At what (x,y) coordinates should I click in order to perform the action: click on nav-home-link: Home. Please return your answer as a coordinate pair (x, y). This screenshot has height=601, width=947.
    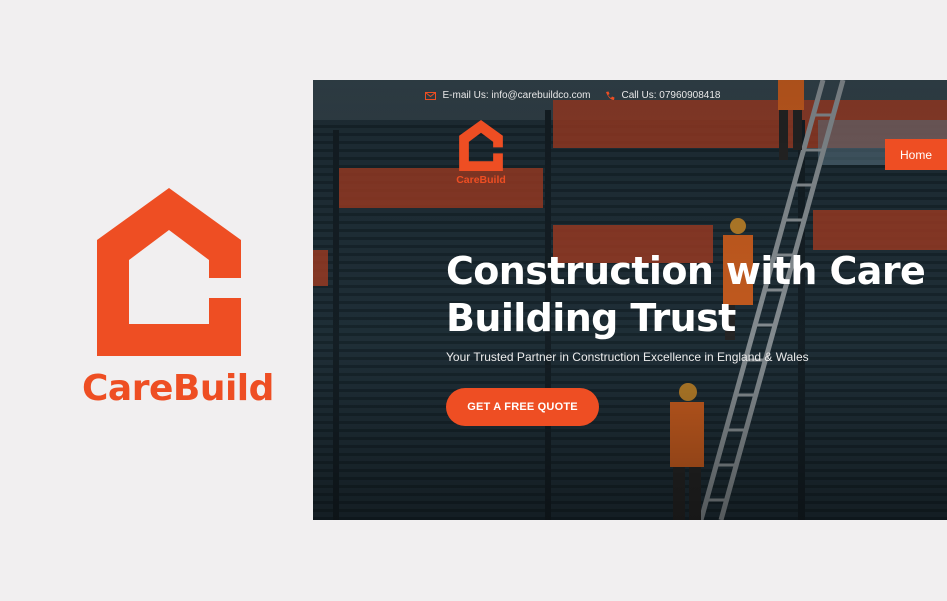
    Looking at the image, I should click on (916, 154).